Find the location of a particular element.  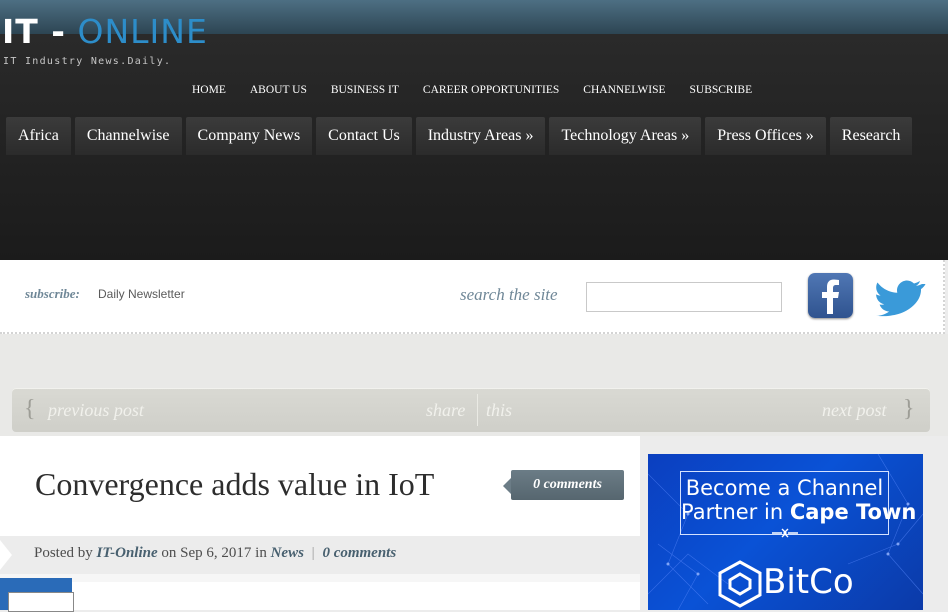

previous-post-link: previous post is located at coordinates (96, 410).